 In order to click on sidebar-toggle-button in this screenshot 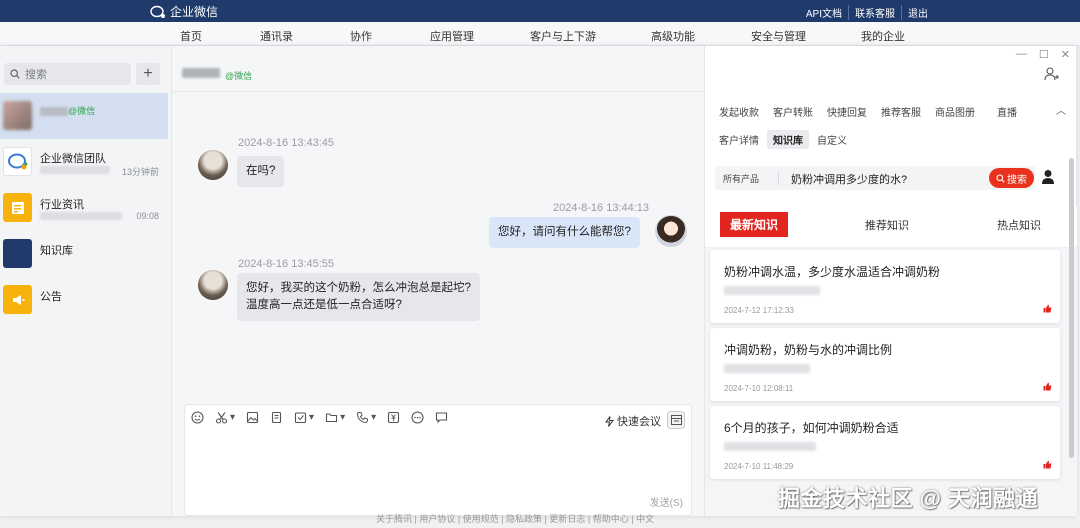, I will do `click(676, 420)`.